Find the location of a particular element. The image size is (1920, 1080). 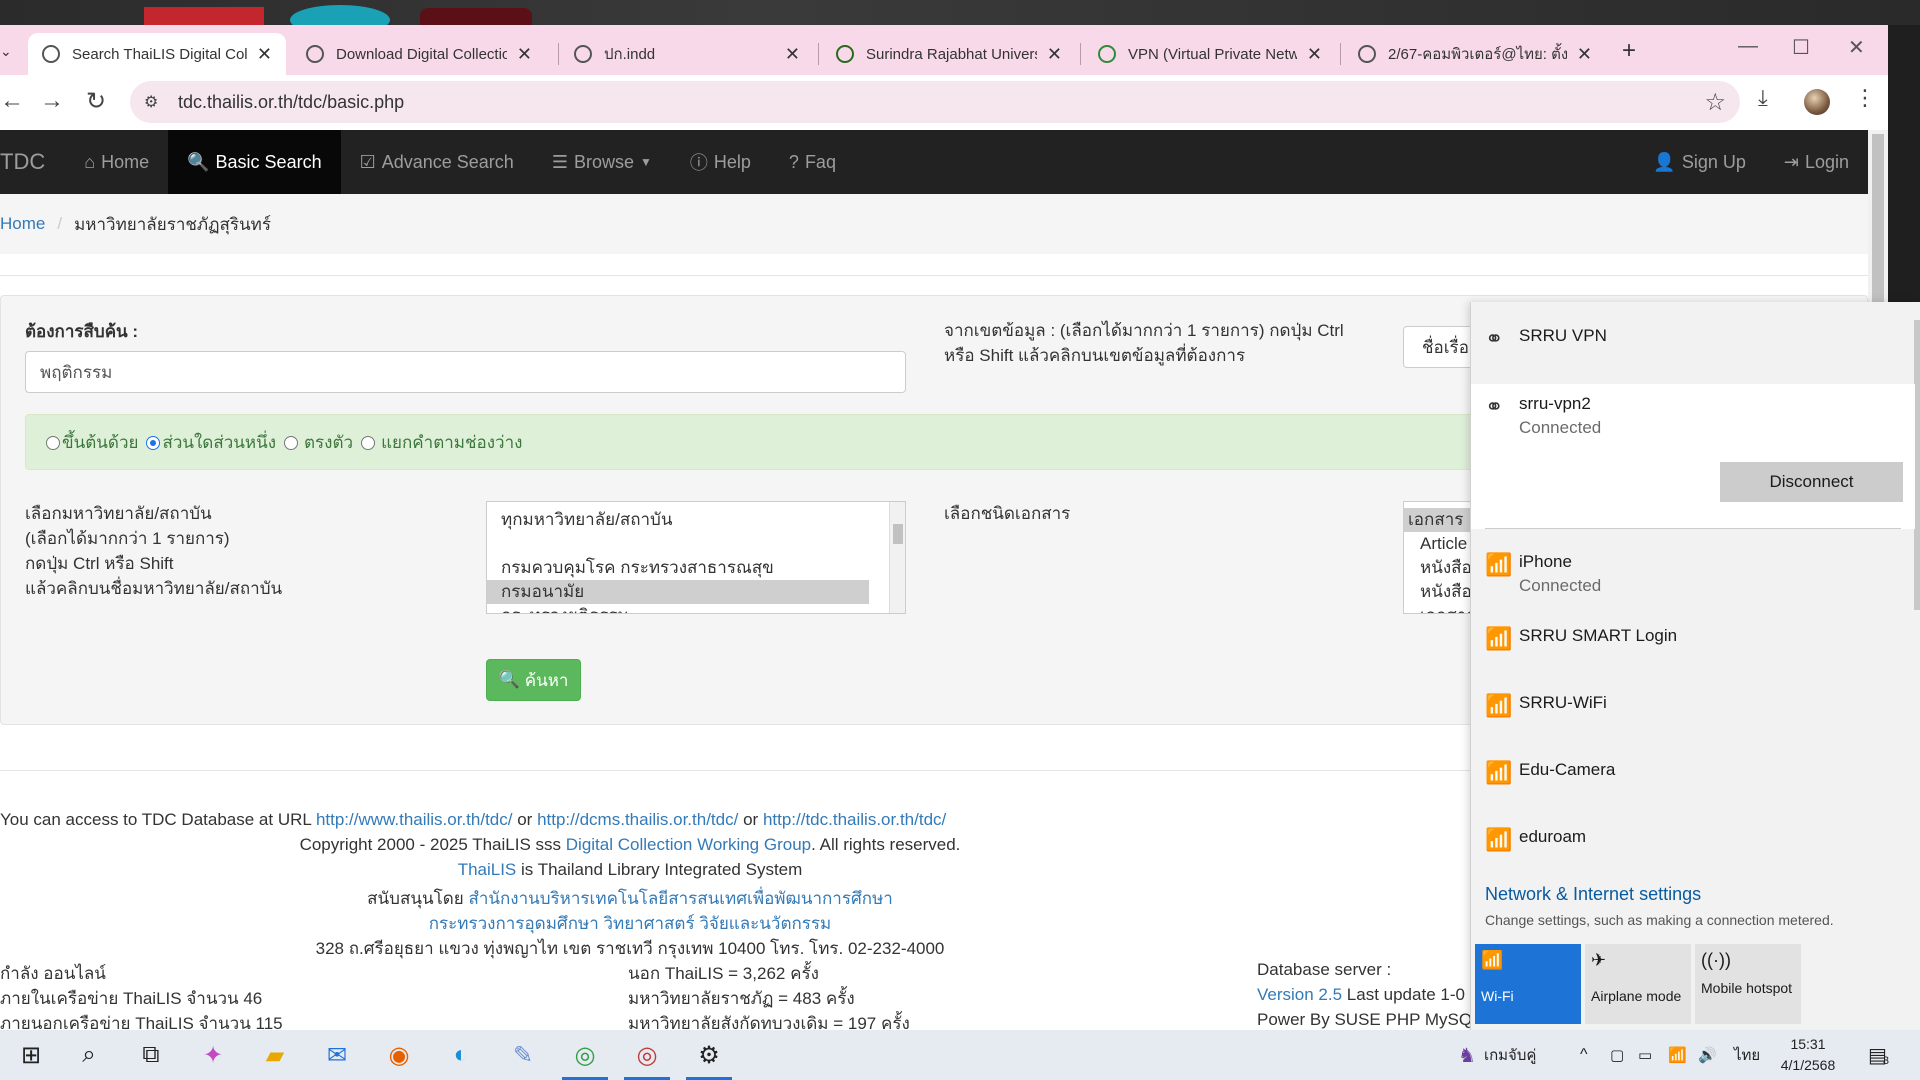

institution-option: กรมควบคุมโรค กระทรวงสาธารณสุข is located at coordinates (696, 568).